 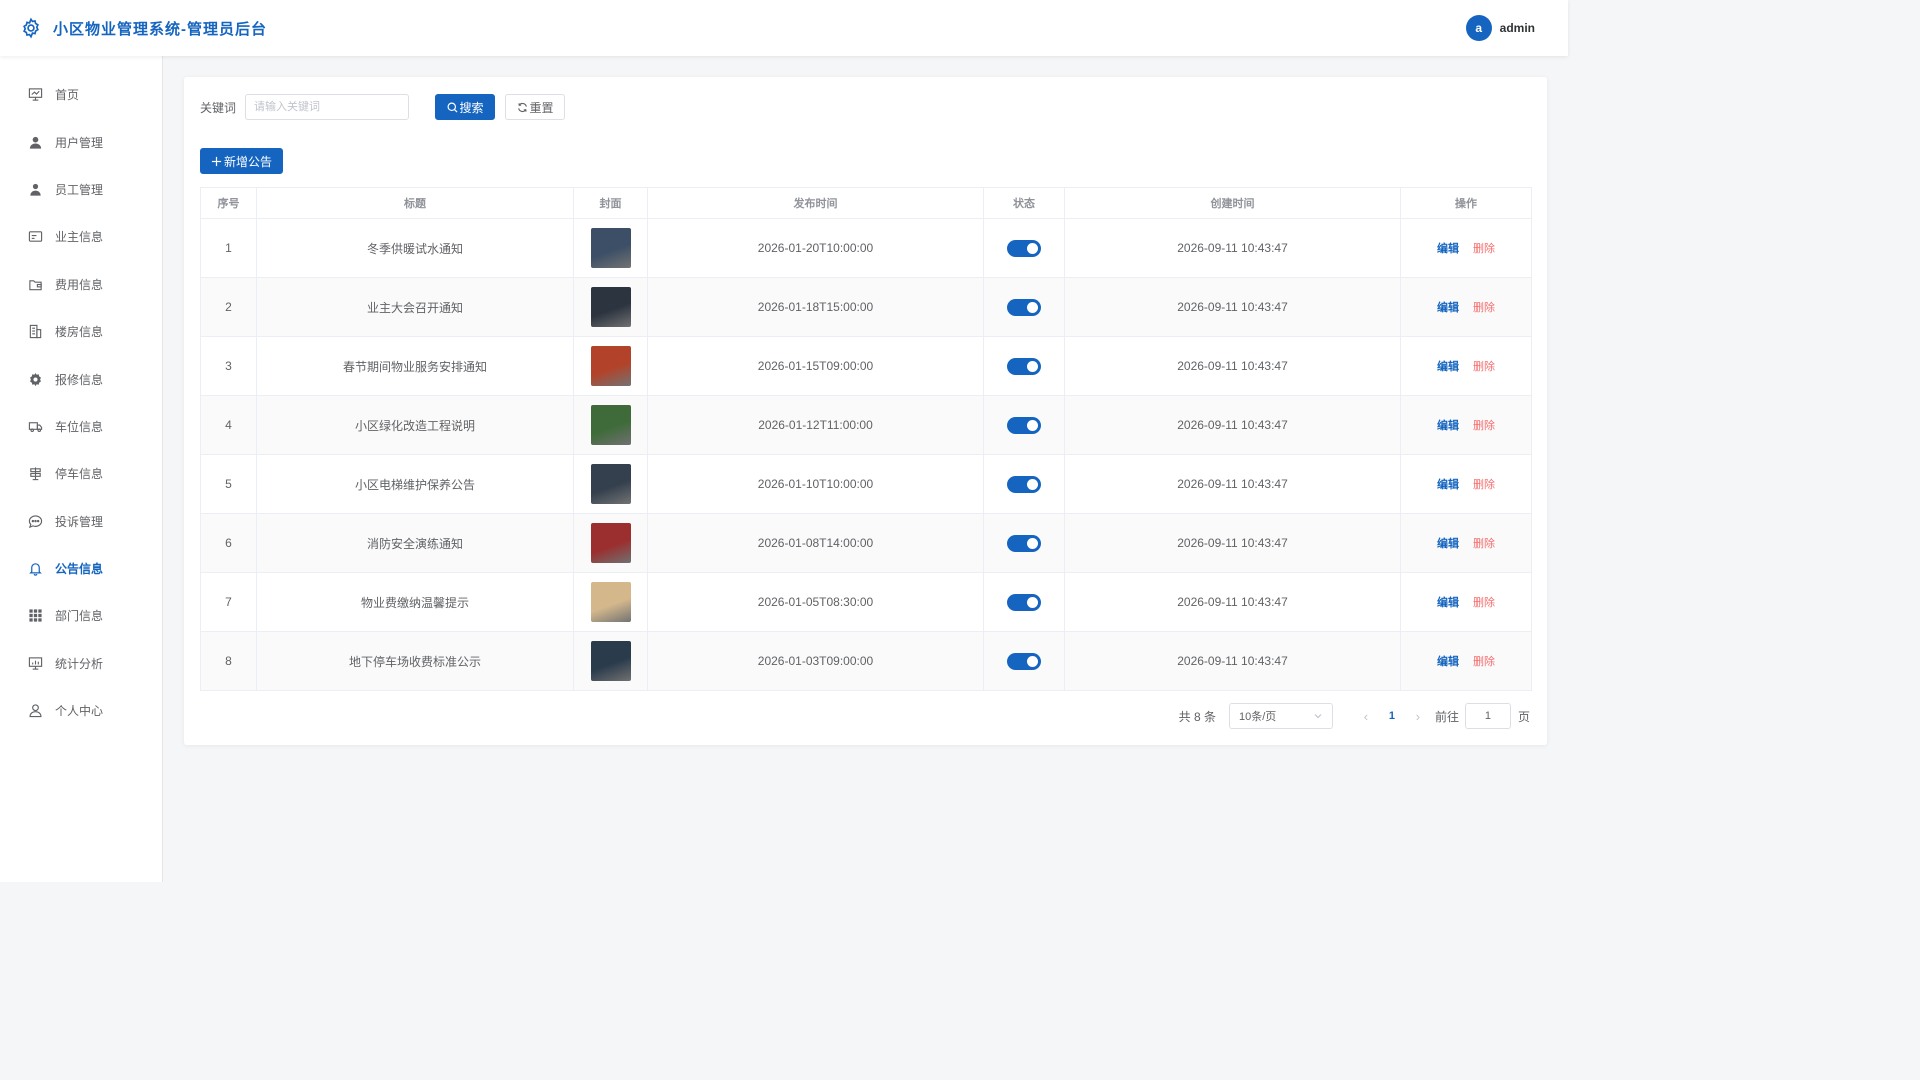 I want to click on add-announcement-button: 新增公告, so click(x=241, y=161).